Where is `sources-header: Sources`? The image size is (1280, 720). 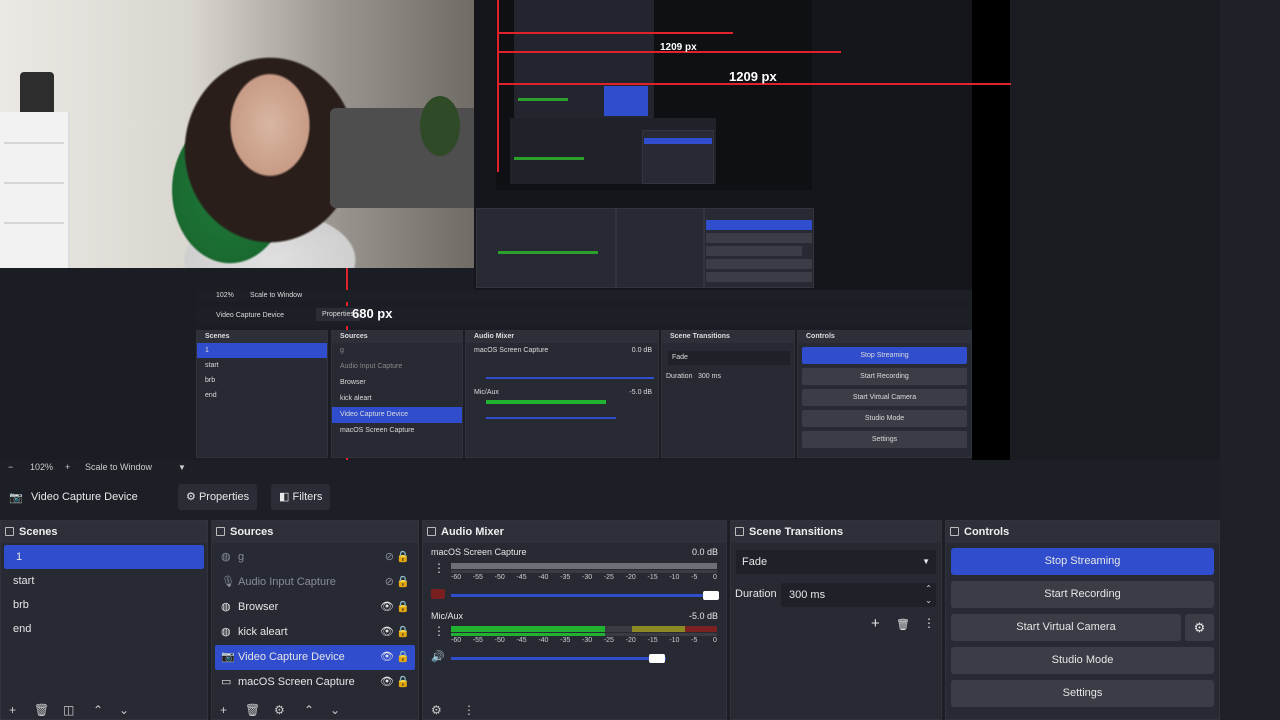
sources-header: Sources is located at coordinates (315, 532).